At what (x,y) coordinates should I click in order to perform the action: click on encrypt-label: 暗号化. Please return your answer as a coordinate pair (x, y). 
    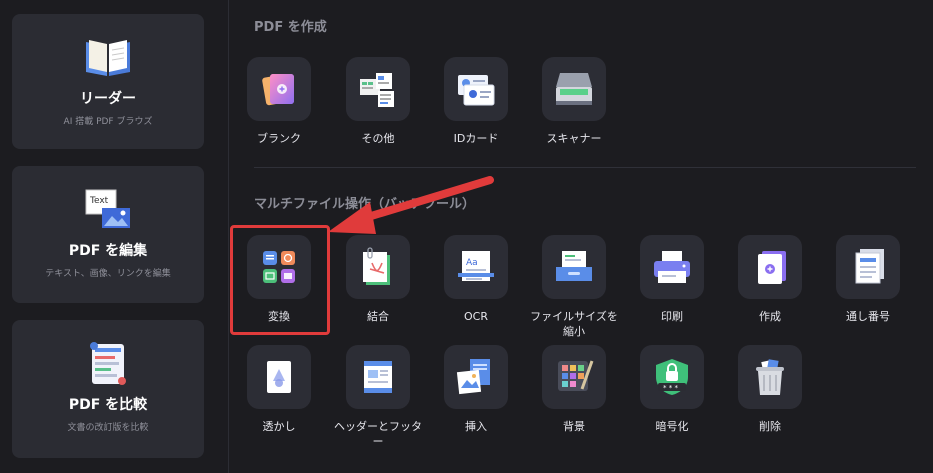
    Looking at the image, I should click on (672, 426).